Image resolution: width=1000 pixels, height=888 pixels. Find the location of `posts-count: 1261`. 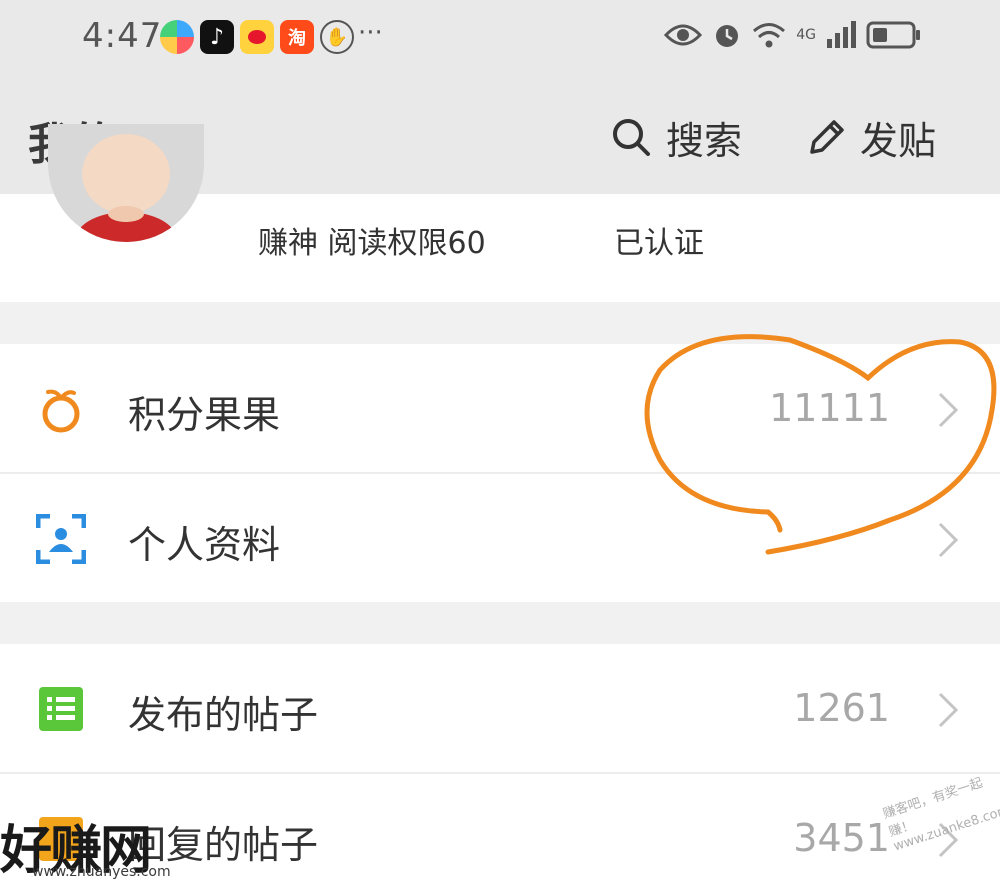

posts-count: 1261 is located at coordinates (841, 708).